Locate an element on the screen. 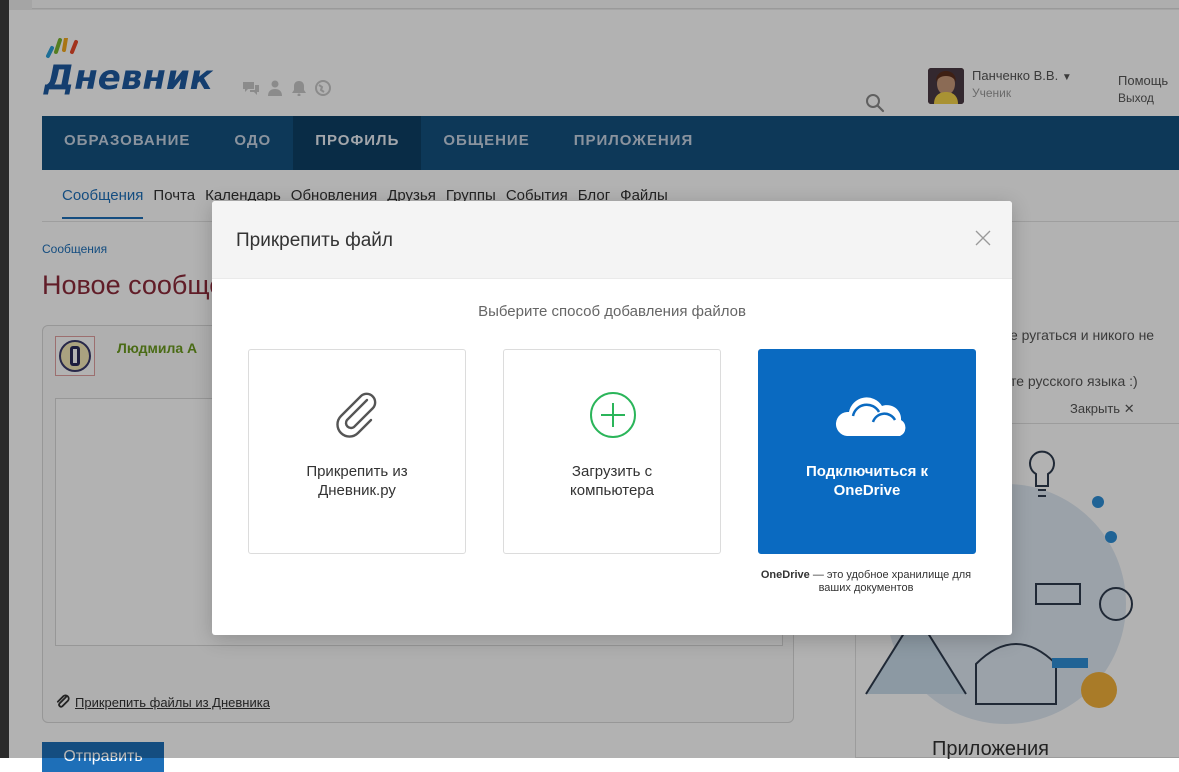  attach-from-dnevnik-button: Прикрепить из Дневник.ру is located at coordinates (357, 451).